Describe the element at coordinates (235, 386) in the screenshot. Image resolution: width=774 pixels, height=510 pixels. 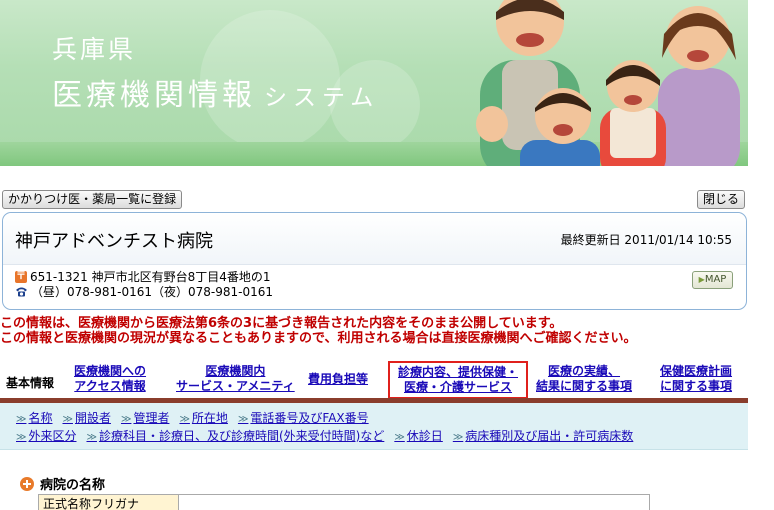
I see `tab-label-line2: サービス・アメニティ` at that location.